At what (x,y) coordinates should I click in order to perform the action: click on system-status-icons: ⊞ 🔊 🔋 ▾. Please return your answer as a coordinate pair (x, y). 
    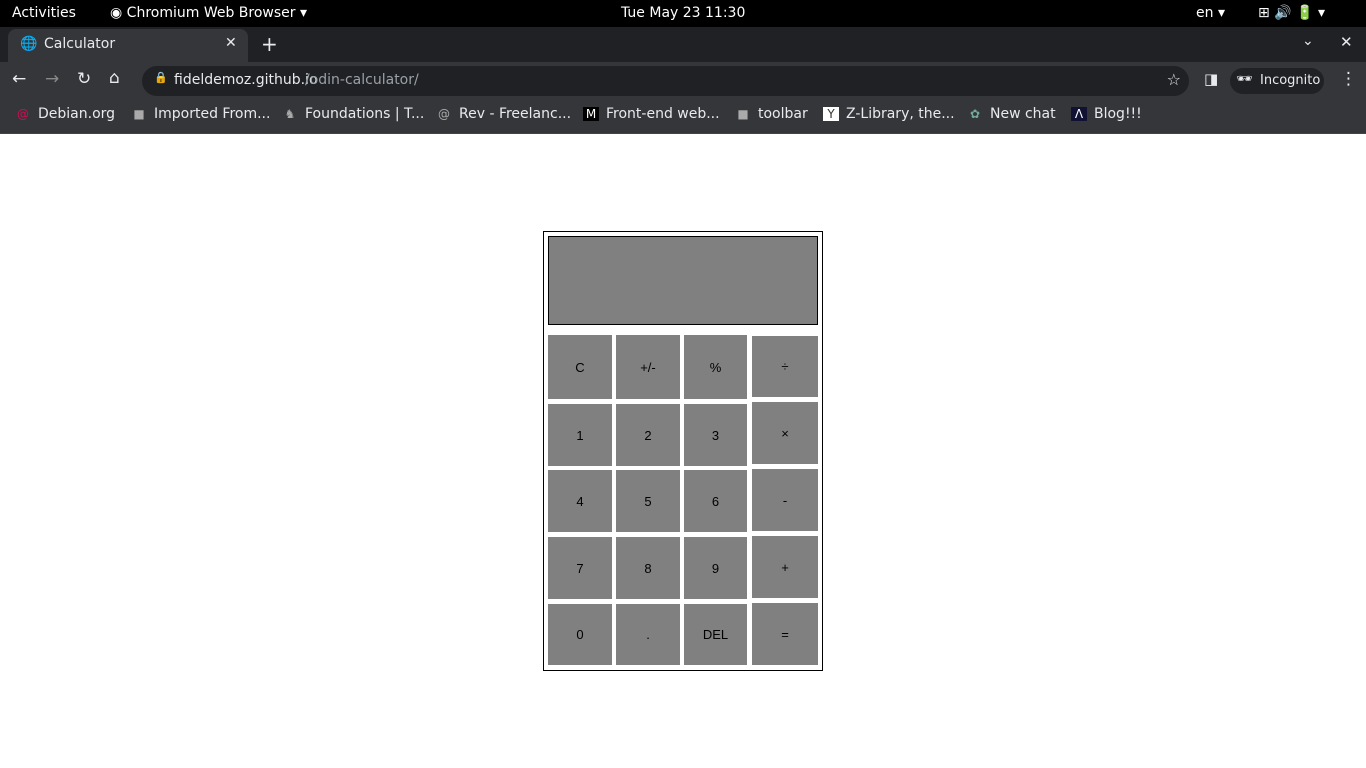
    Looking at the image, I should click on (1291, 13).